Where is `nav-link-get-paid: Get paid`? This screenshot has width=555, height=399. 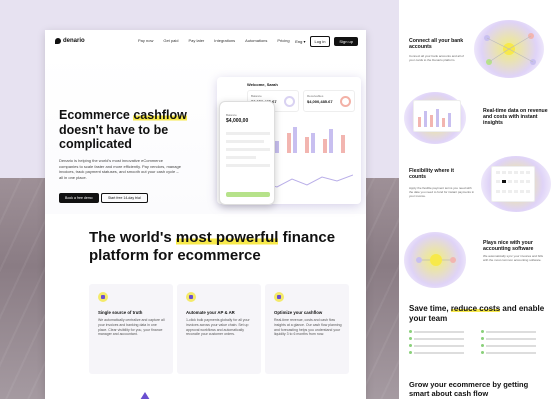 nav-link-get-paid: Get paid is located at coordinates (170, 40).